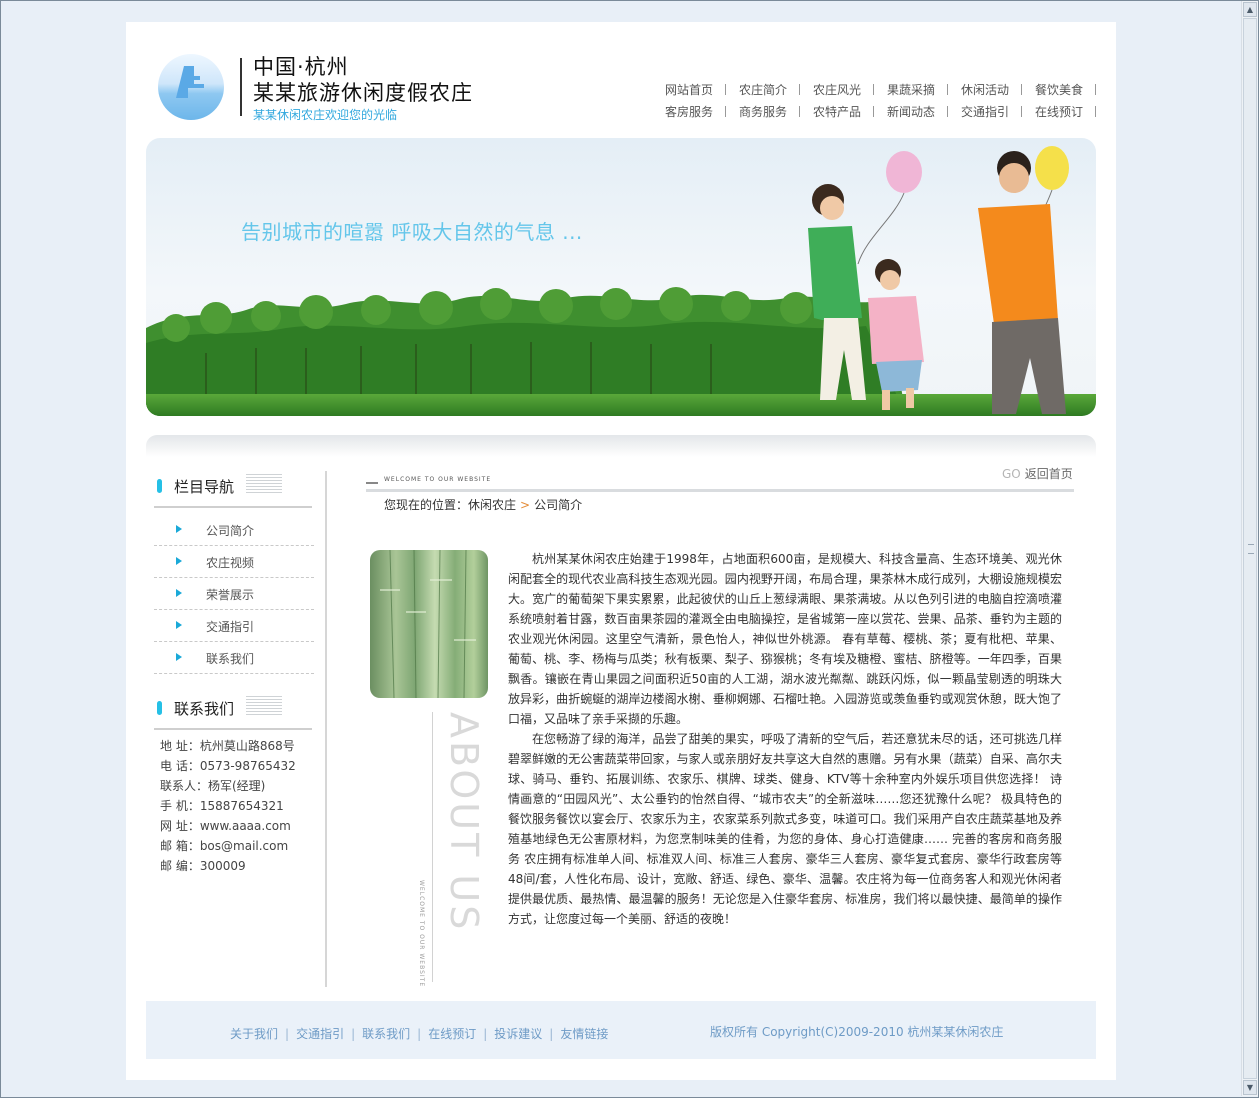 This screenshot has height=1098, width=1259. What do you see at coordinates (1250, 1087) in the screenshot?
I see `scroll-down-arrow-icon: ▼` at bounding box center [1250, 1087].